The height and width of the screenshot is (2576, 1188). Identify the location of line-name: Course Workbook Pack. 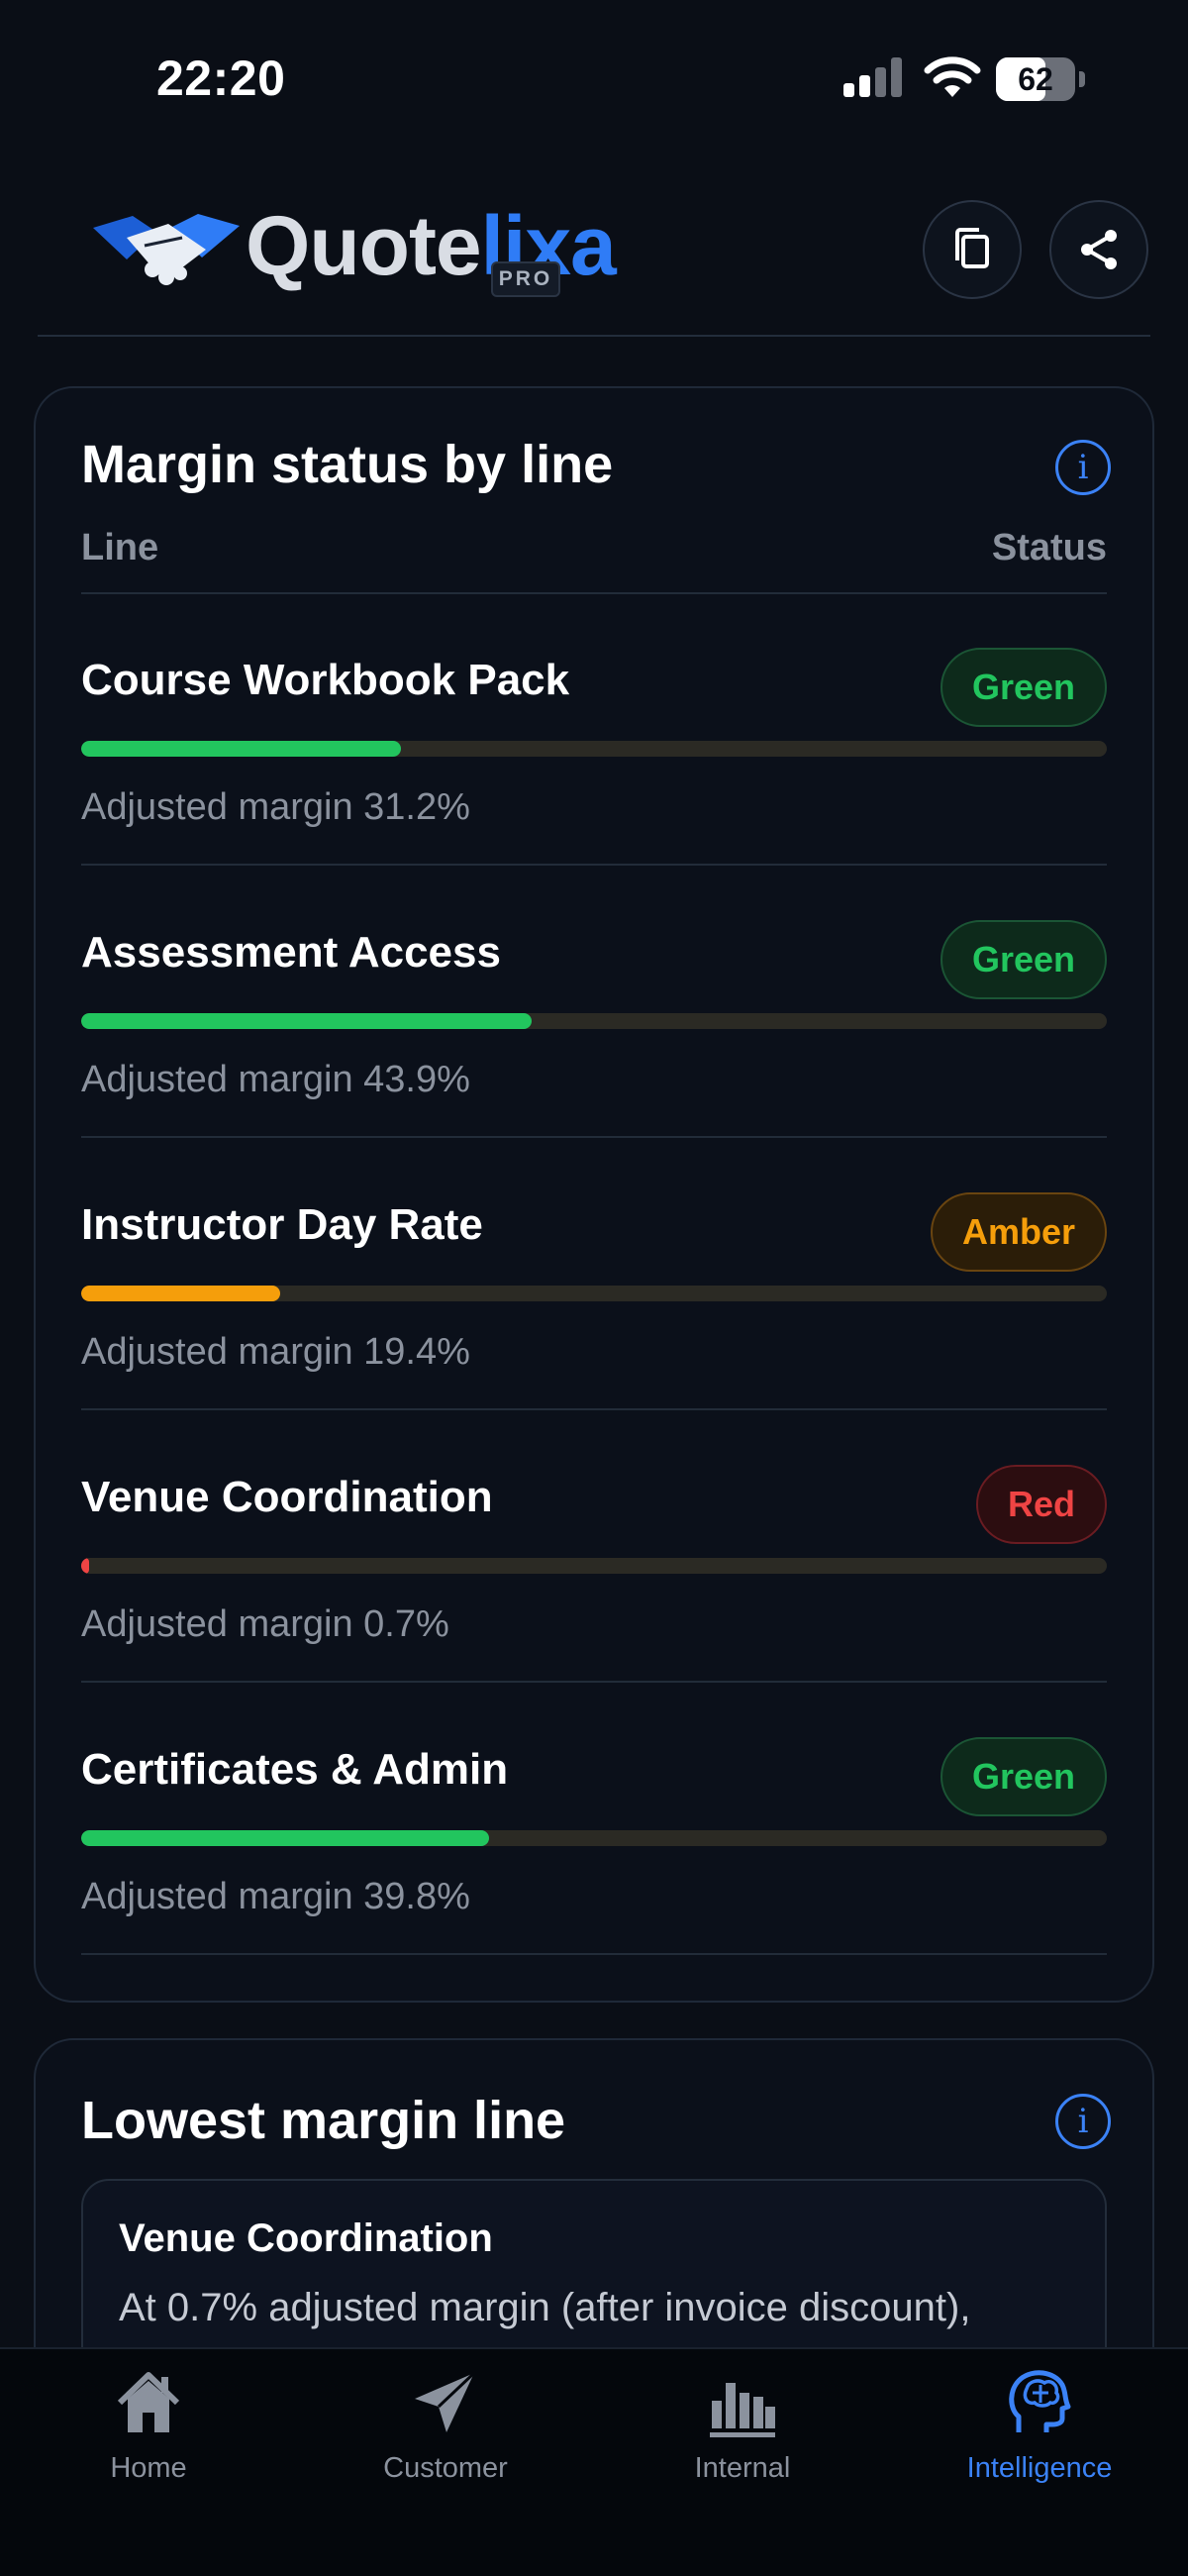
(325, 680).